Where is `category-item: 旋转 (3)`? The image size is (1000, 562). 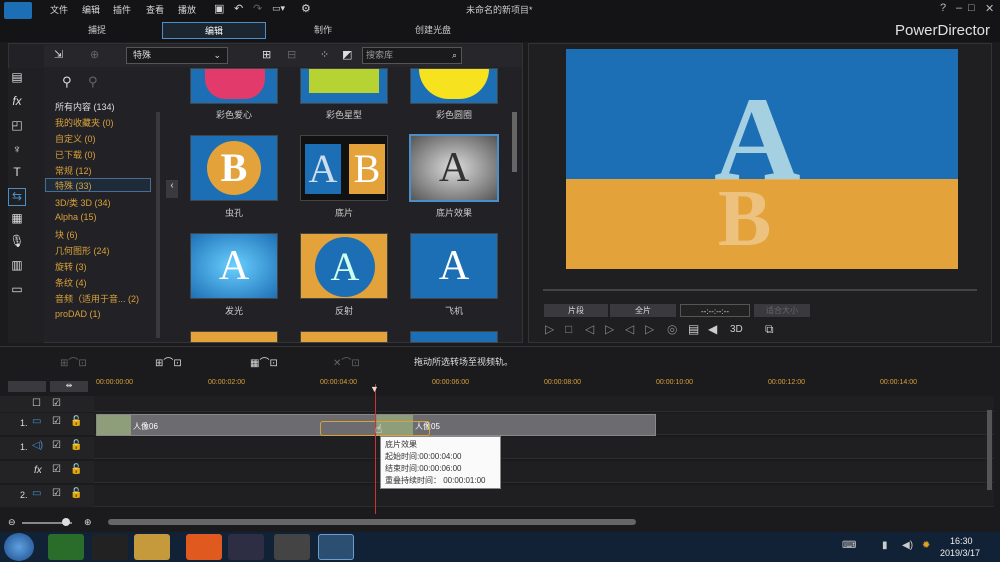 category-item: 旋转 (3) is located at coordinates (71, 266).